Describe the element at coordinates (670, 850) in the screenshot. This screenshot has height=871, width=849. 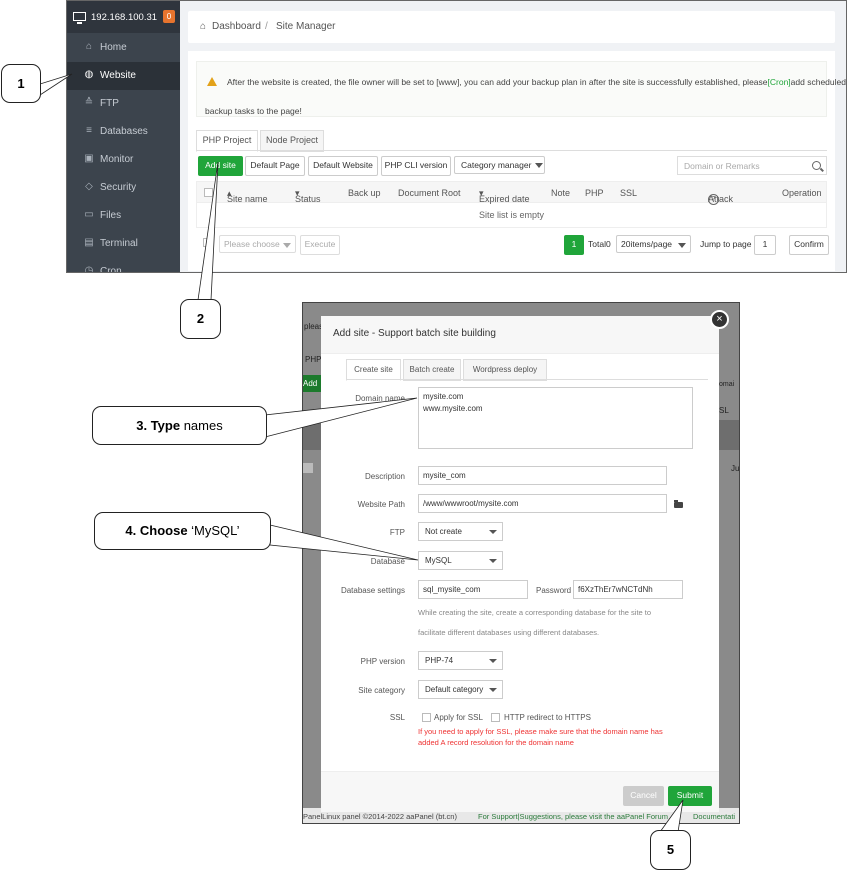
I see `callout-5: 5` at that location.